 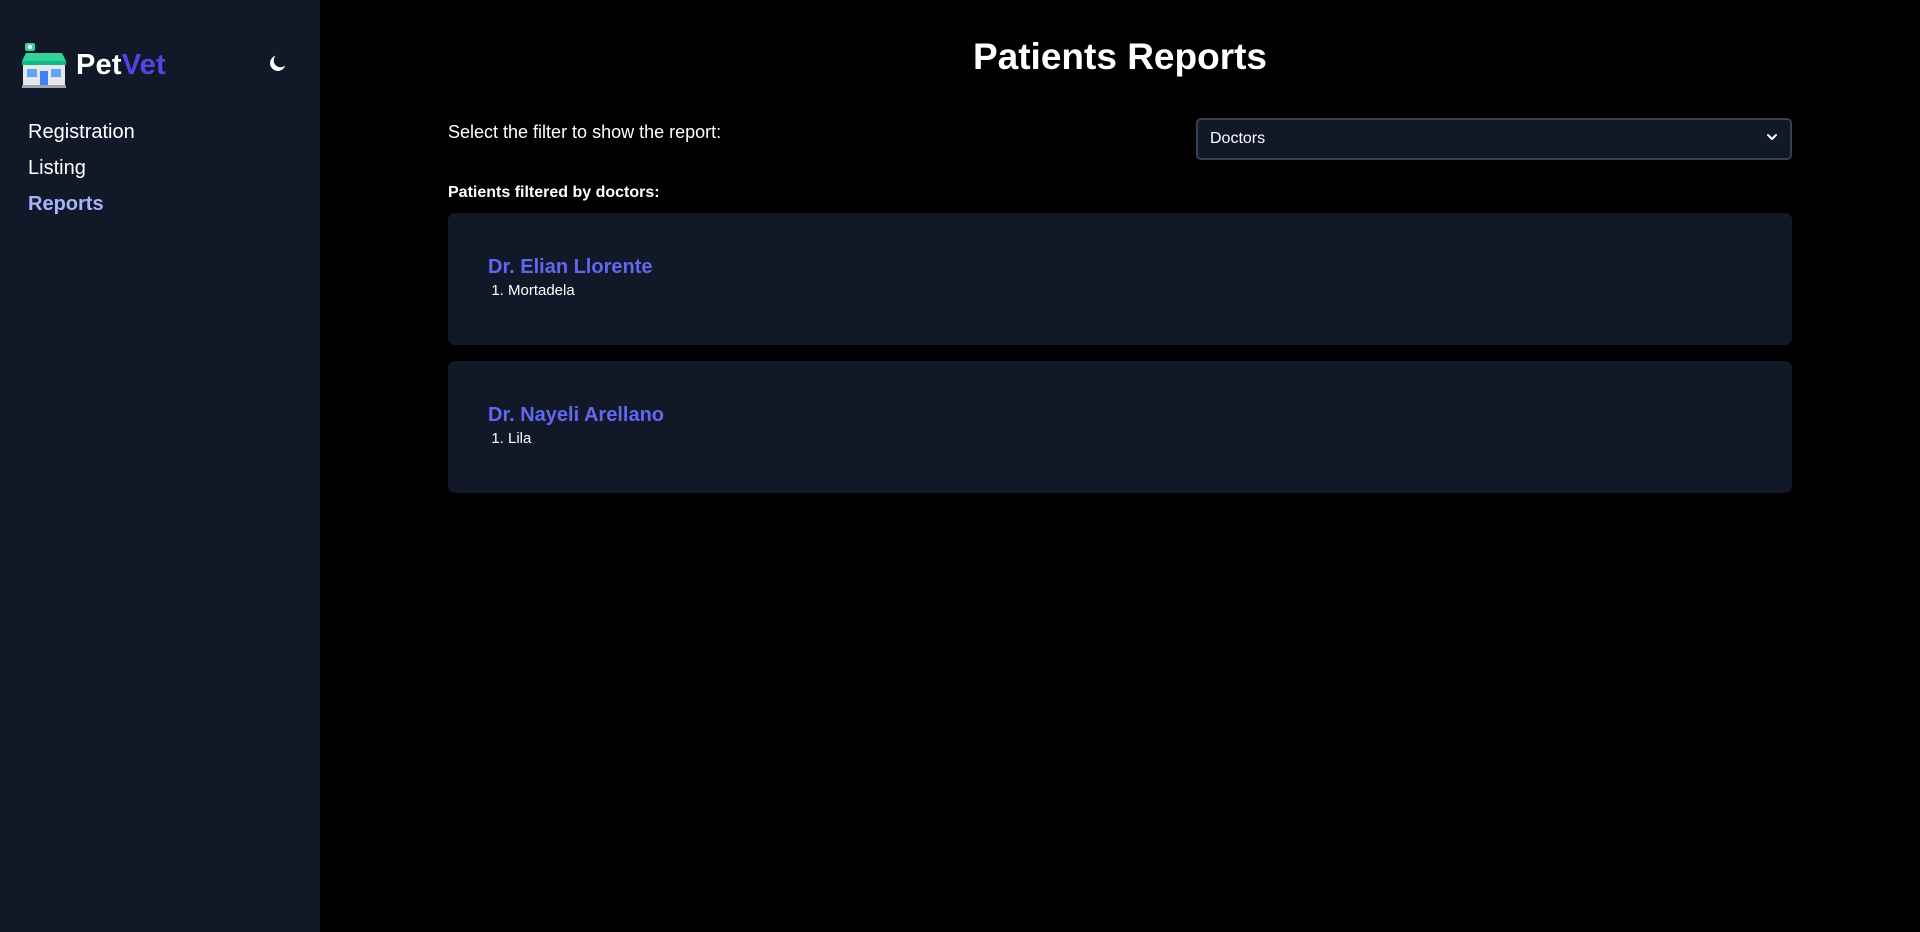 What do you see at coordinates (160, 204) in the screenshot?
I see `nav-item-reports: Reports` at bounding box center [160, 204].